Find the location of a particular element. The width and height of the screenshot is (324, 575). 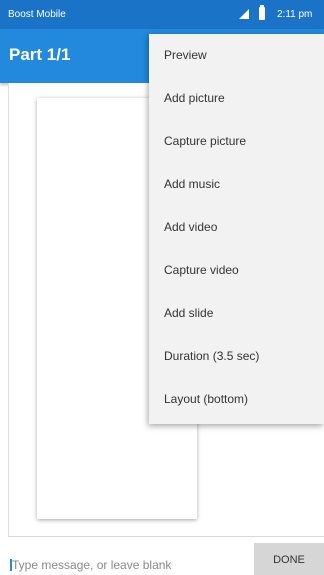

carrier-label: Boost Mobile is located at coordinates (37, 14).